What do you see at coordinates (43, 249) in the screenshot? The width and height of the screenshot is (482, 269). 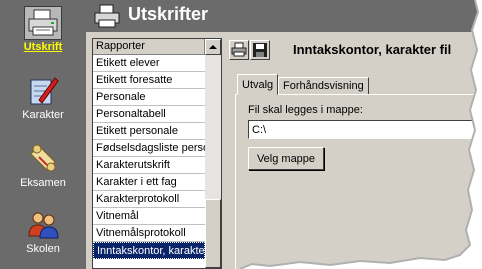 I see `nav-label: Skolen` at bounding box center [43, 249].